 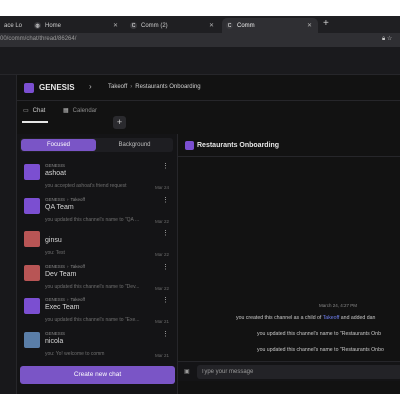 I want to click on message-input, so click(x=298, y=372).